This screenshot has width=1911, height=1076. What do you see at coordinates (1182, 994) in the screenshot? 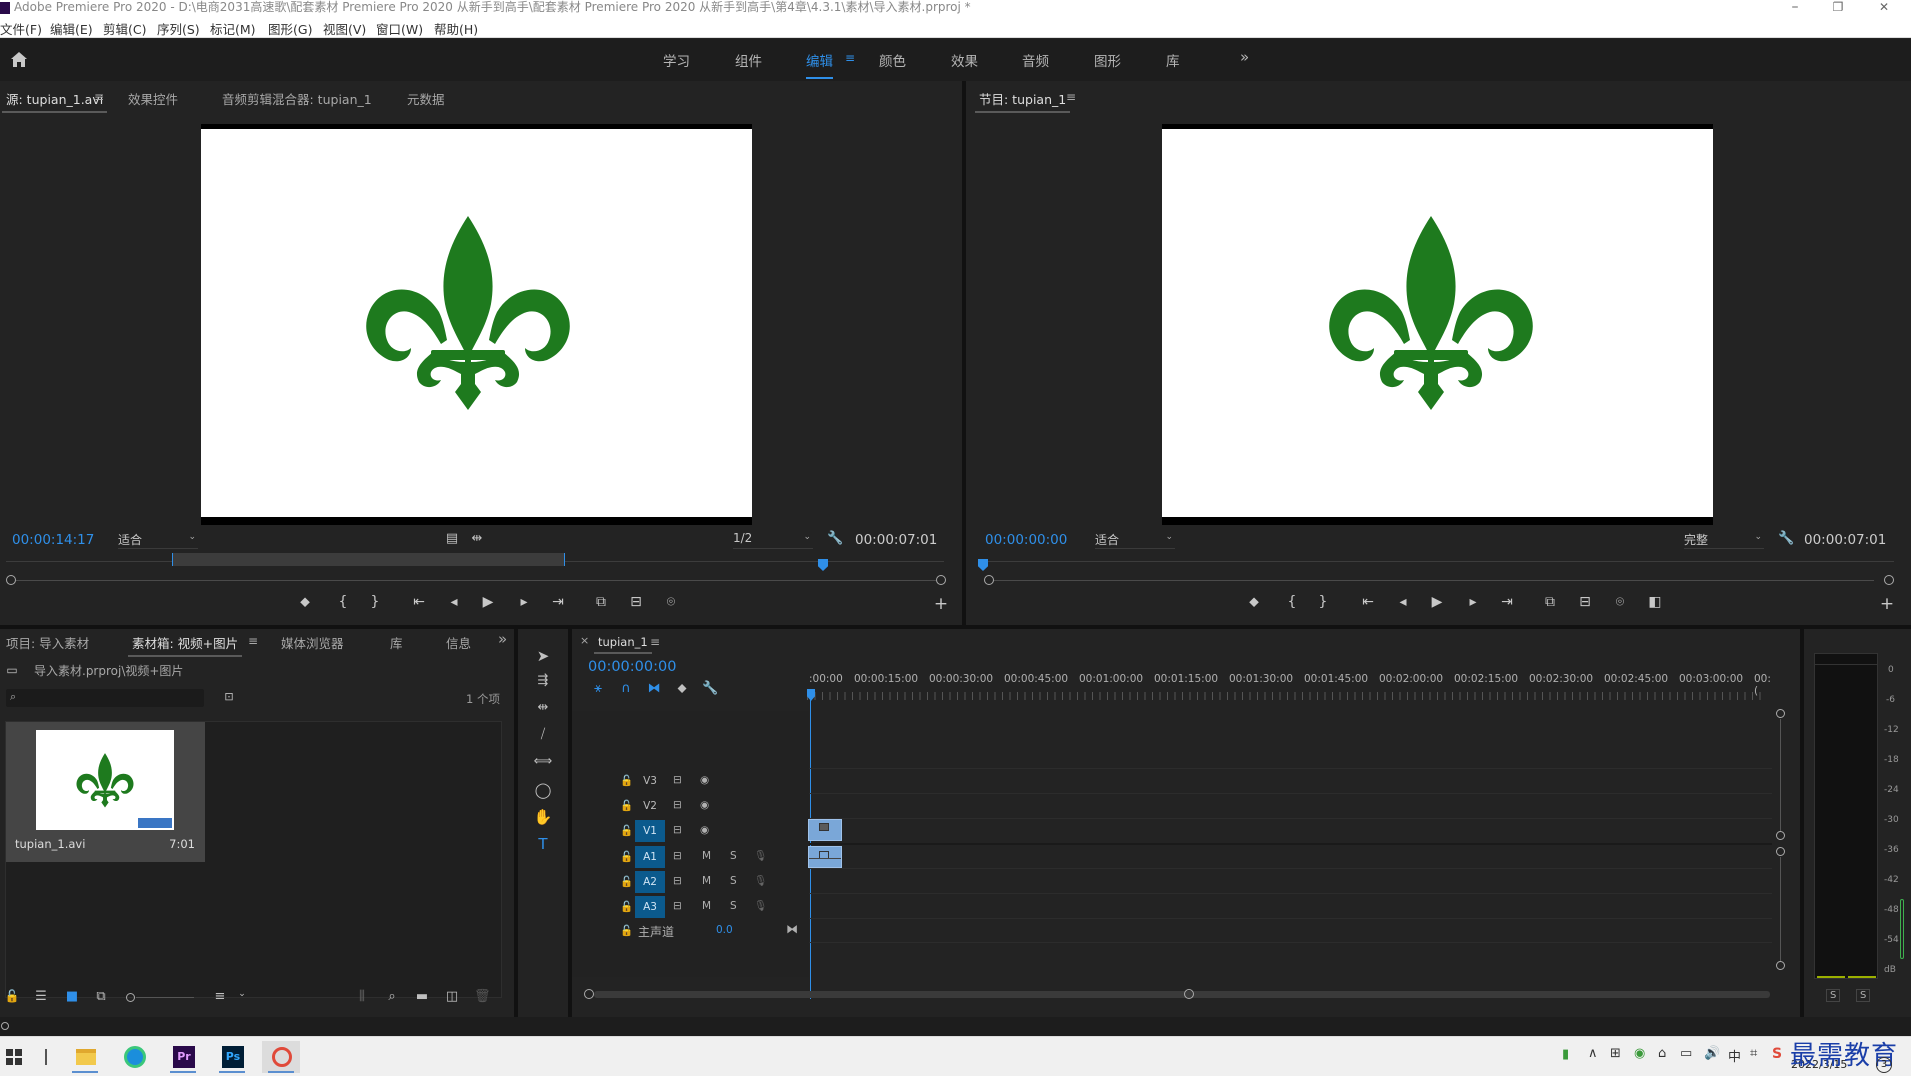
I see `timeline-zoom-scrollbar` at bounding box center [1182, 994].